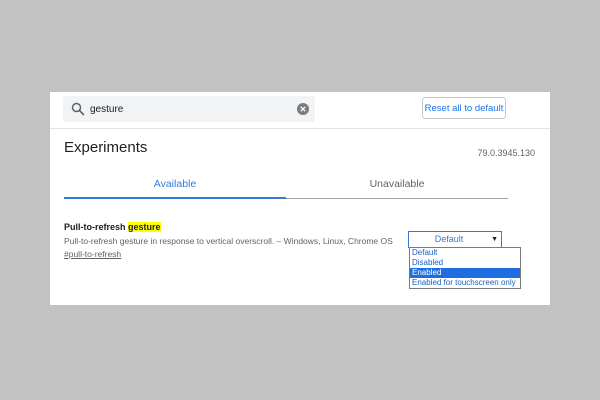 This screenshot has width=600, height=400. Describe the element at coordinates (449, 239) in the screenshot. I see `select-value: Default` at that location.